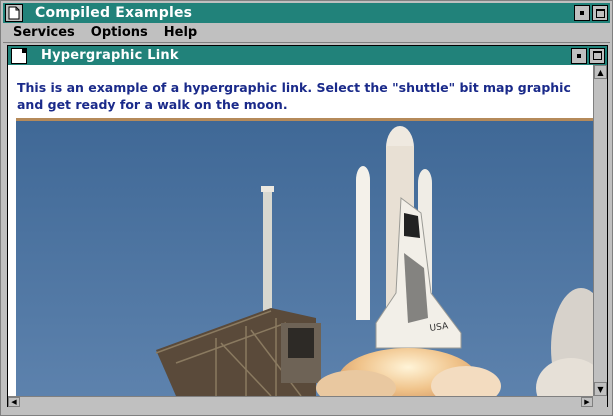 The image size is (613, 416). I want to click on scrollbar-corner, so click(600, 401).